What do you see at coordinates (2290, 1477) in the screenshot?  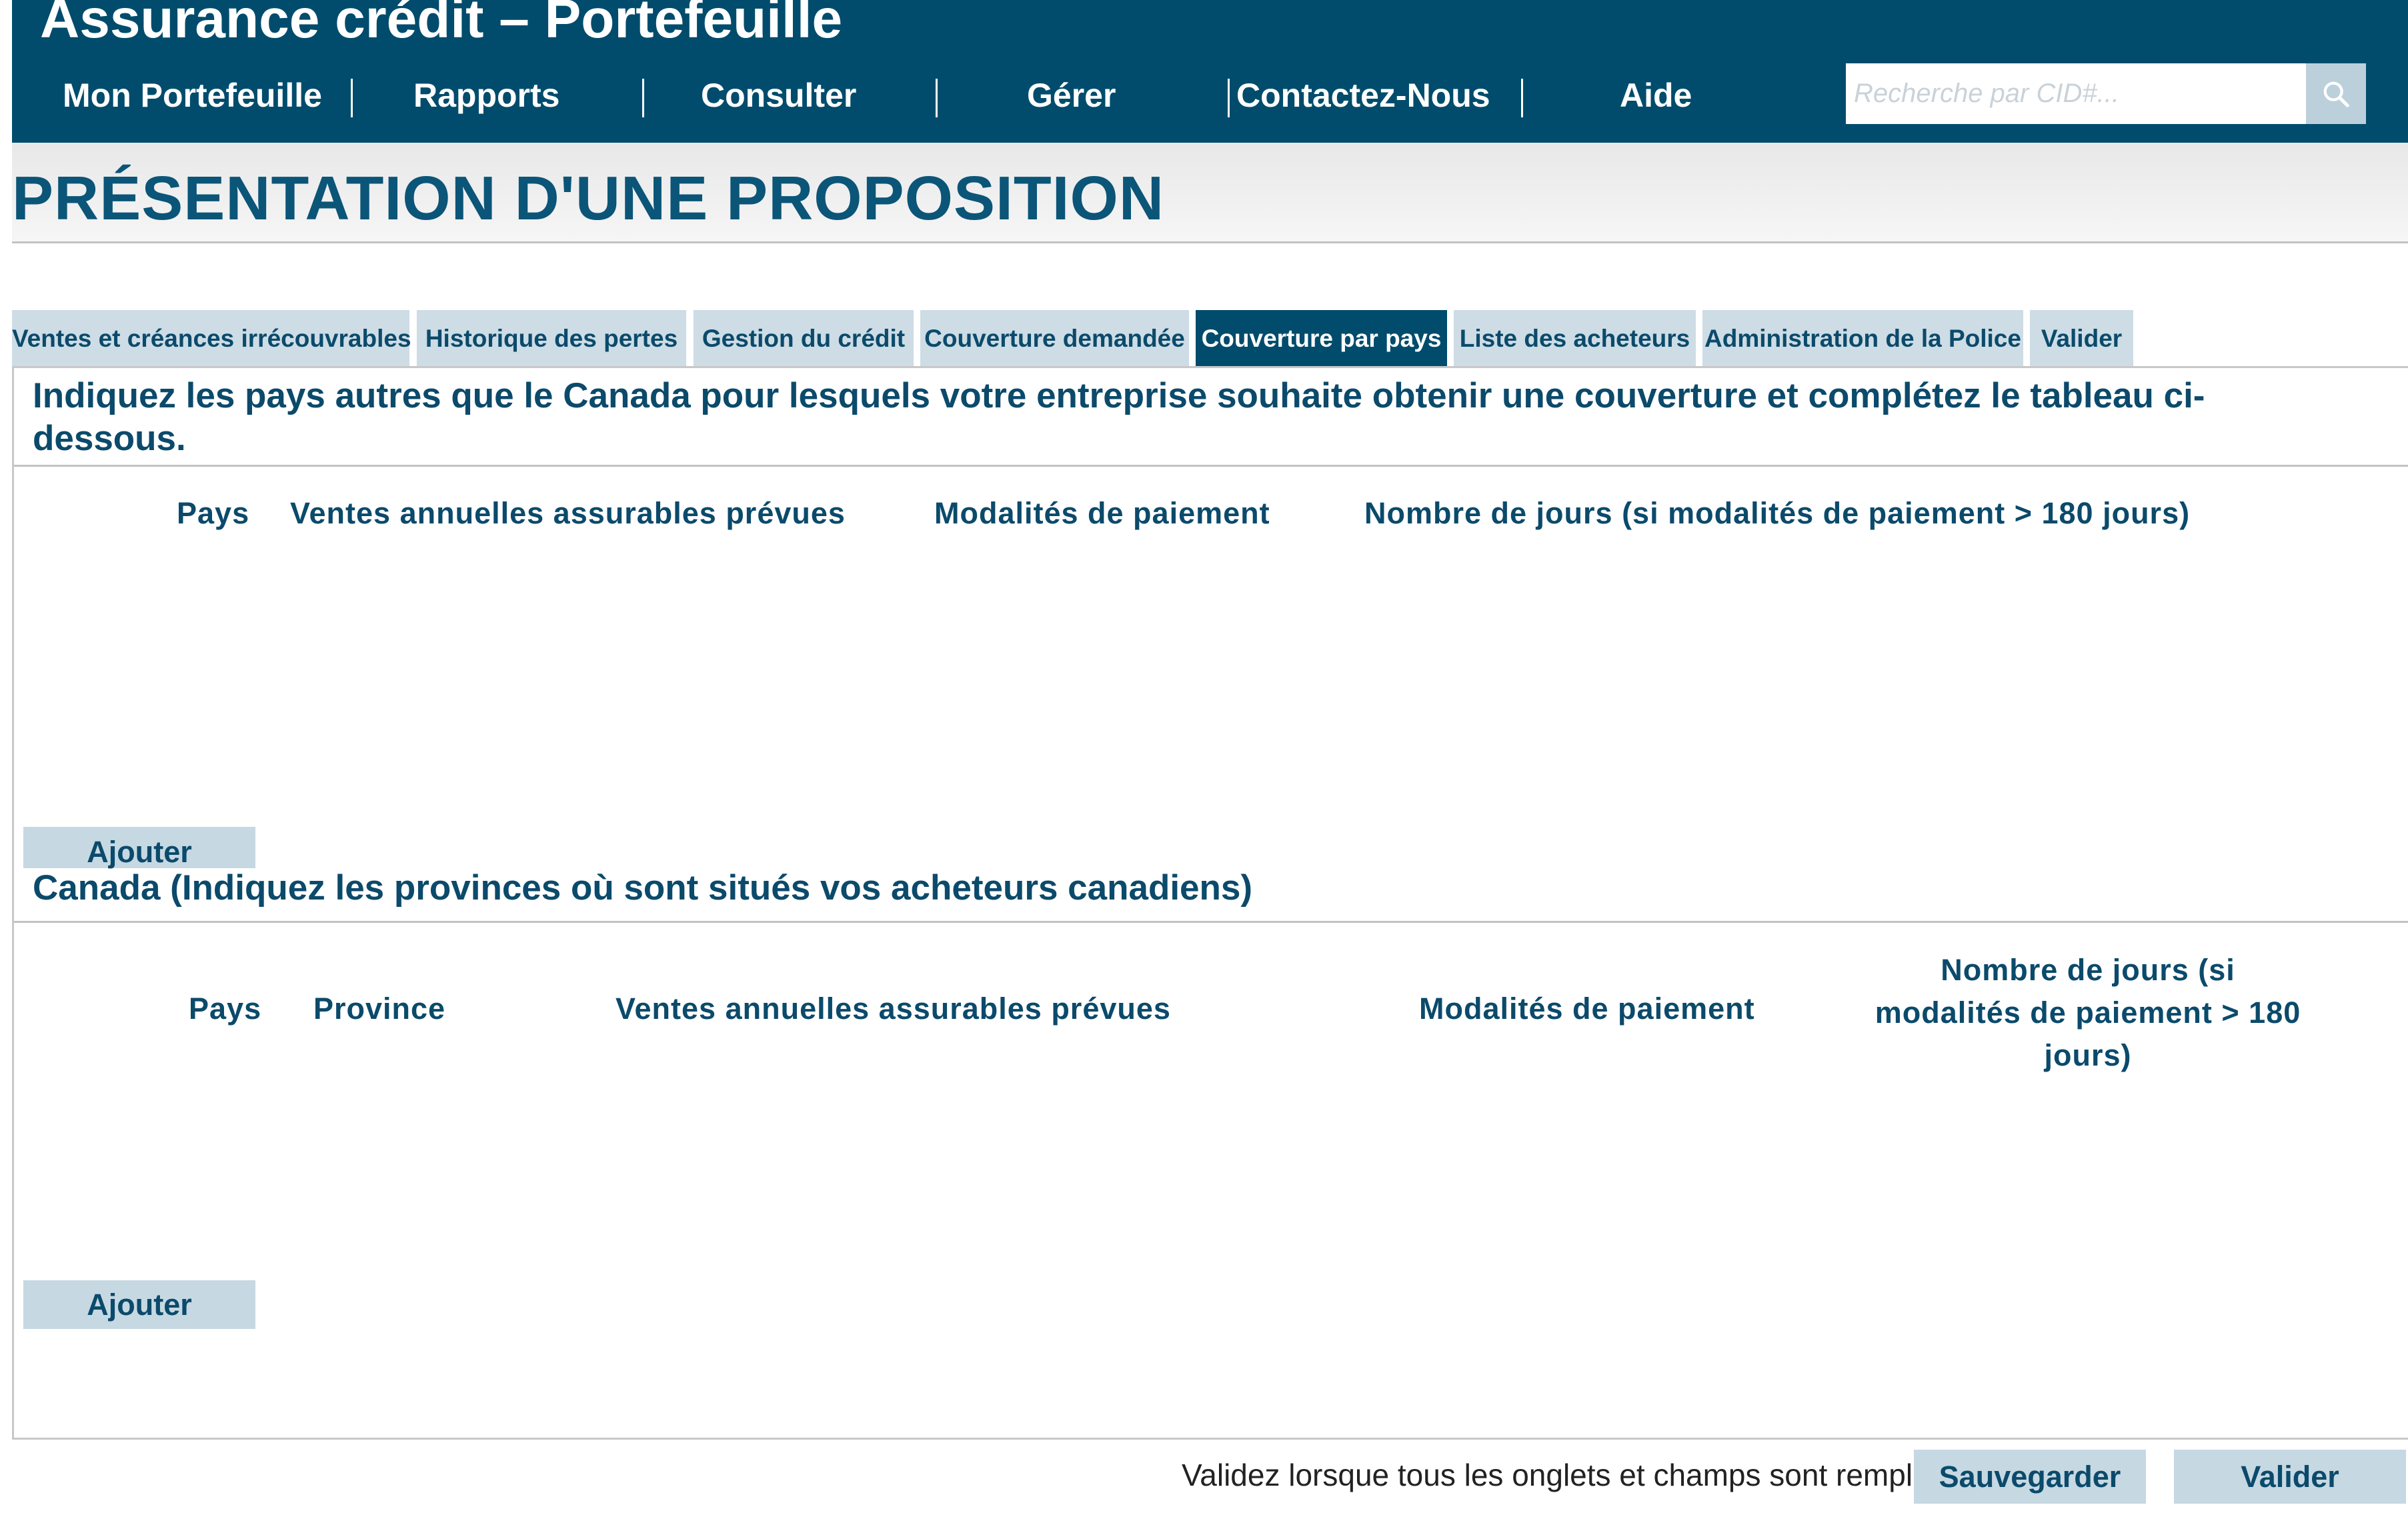 I see `validate-button: Valider` at bounding box center [2290, 1477].